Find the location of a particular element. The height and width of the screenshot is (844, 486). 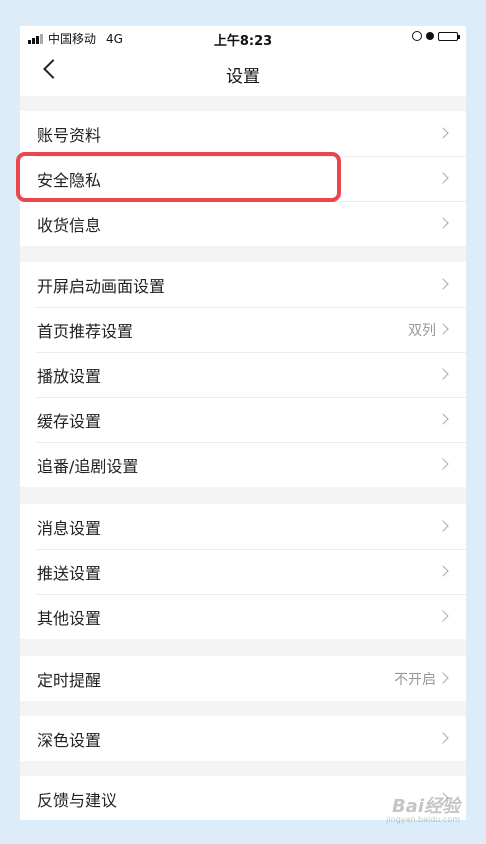

status-time: 上午8:23 is located at coordinates (243, 41).